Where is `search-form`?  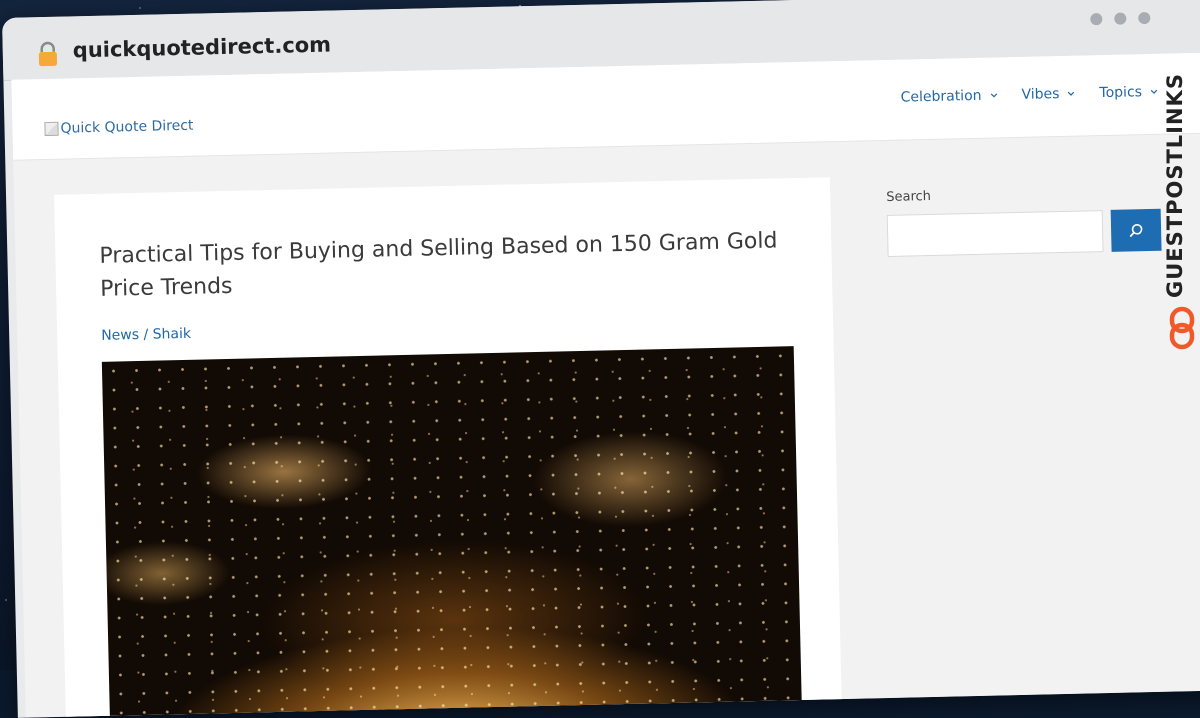
search-form is located at coordinates (1024, 232).